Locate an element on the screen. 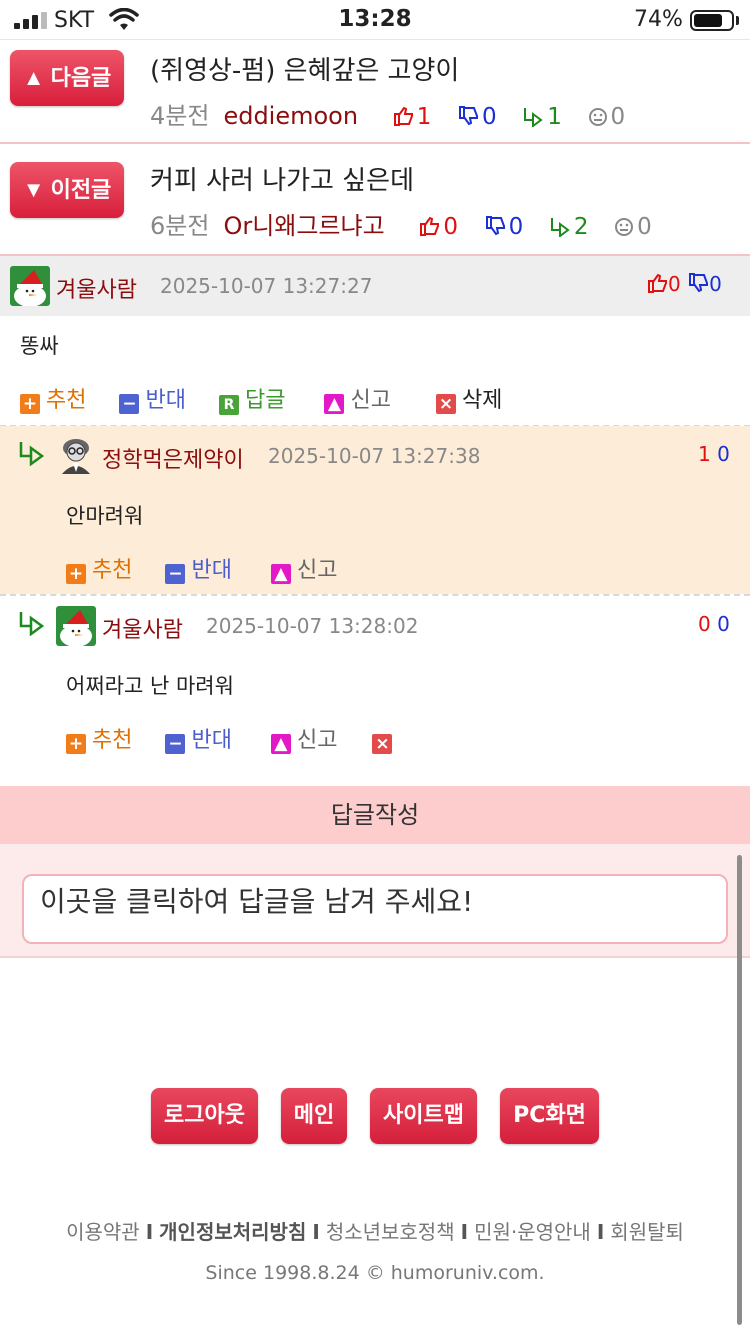  comment-body: 어쩌라고 난 마려워 is located at coordinates (150, 686).